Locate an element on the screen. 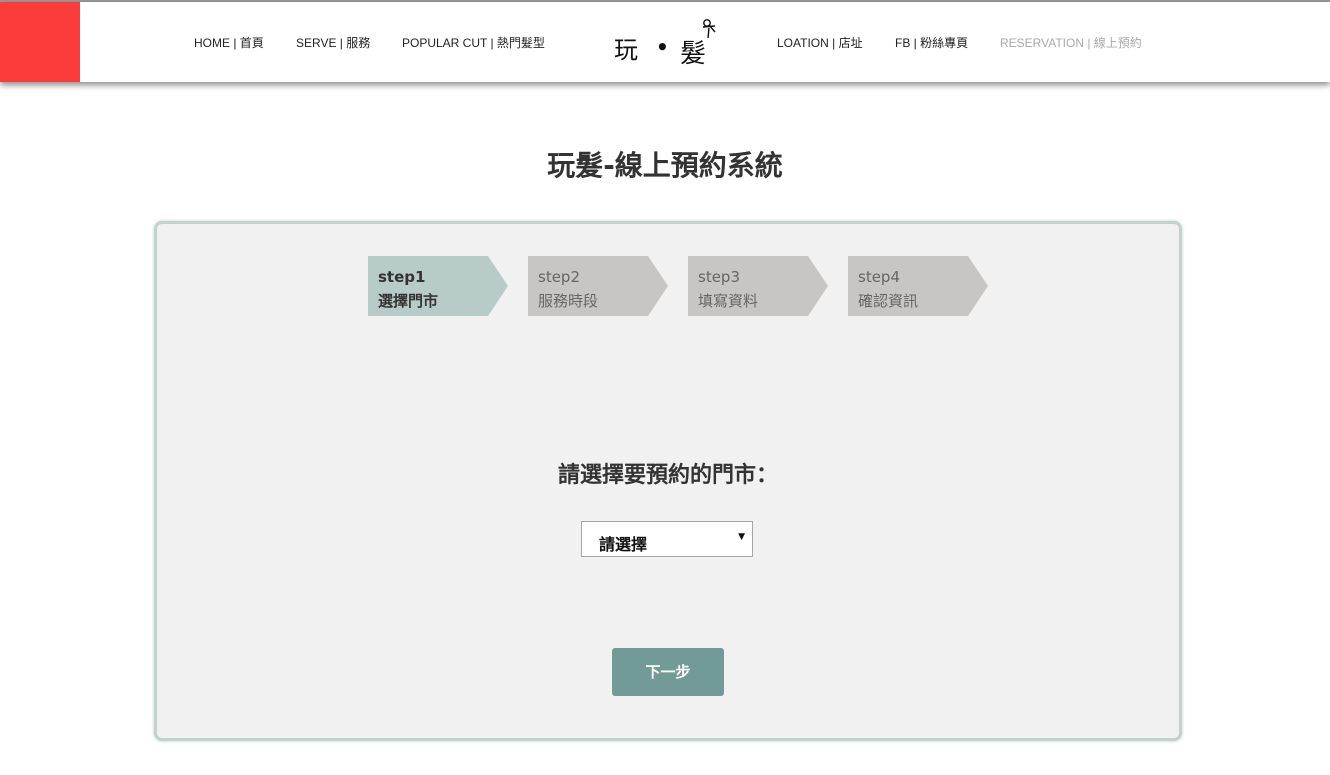  nav-reservation-link: RESERVATION | 線上預約 is located at coordinates (1071, 42).